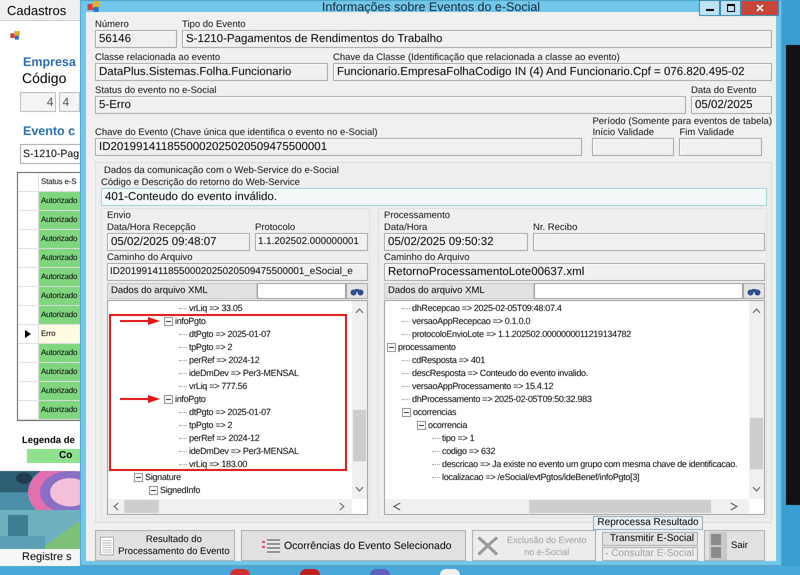 This screenshot has height=575, width=800. I want to click on tree-item: ocorrencias, so click(434, 412).